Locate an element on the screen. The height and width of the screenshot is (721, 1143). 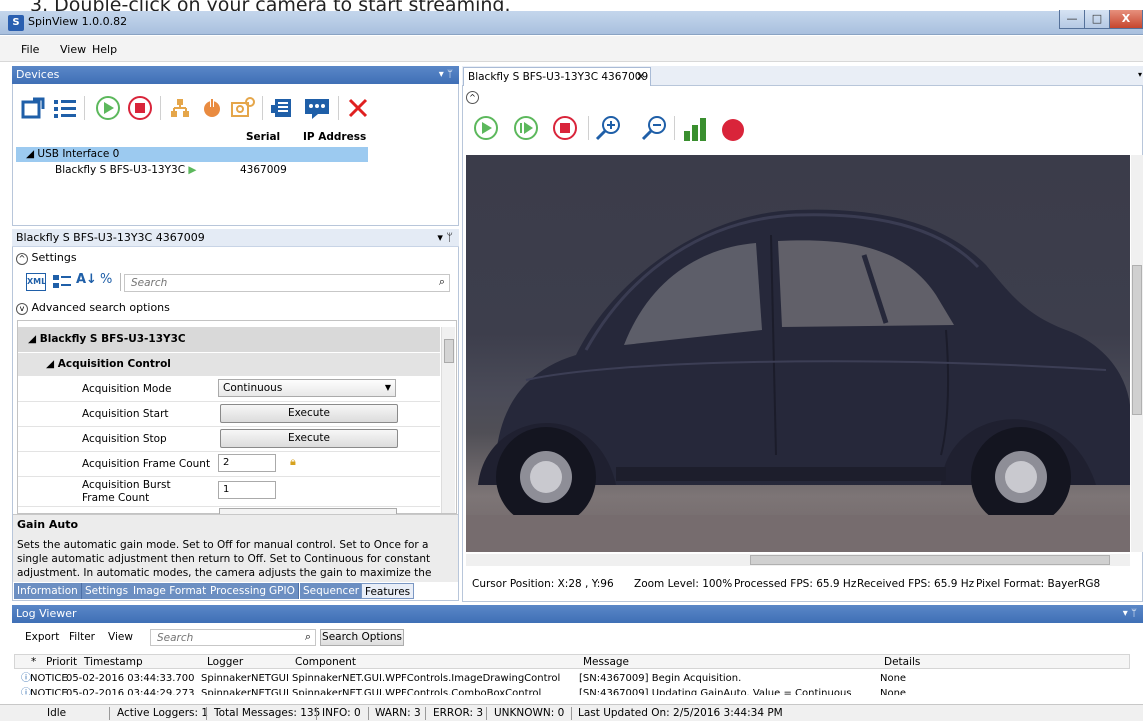
menu-file: File is located at coordinates (30, 49).